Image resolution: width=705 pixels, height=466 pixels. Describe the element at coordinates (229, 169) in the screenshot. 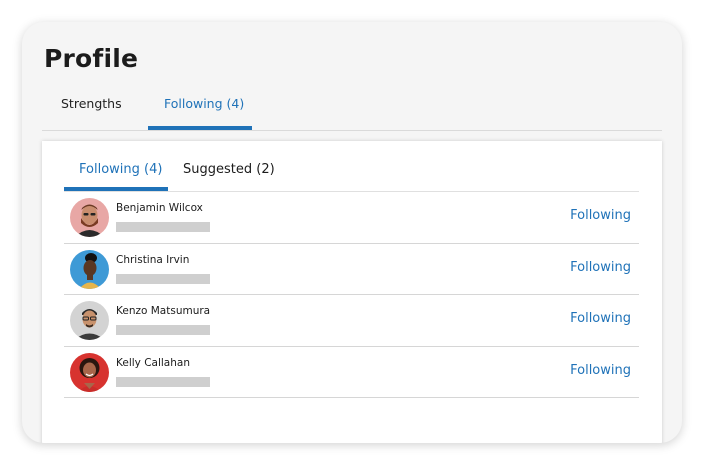

I see `subtab-suggested: Suggested (2)` at that location.